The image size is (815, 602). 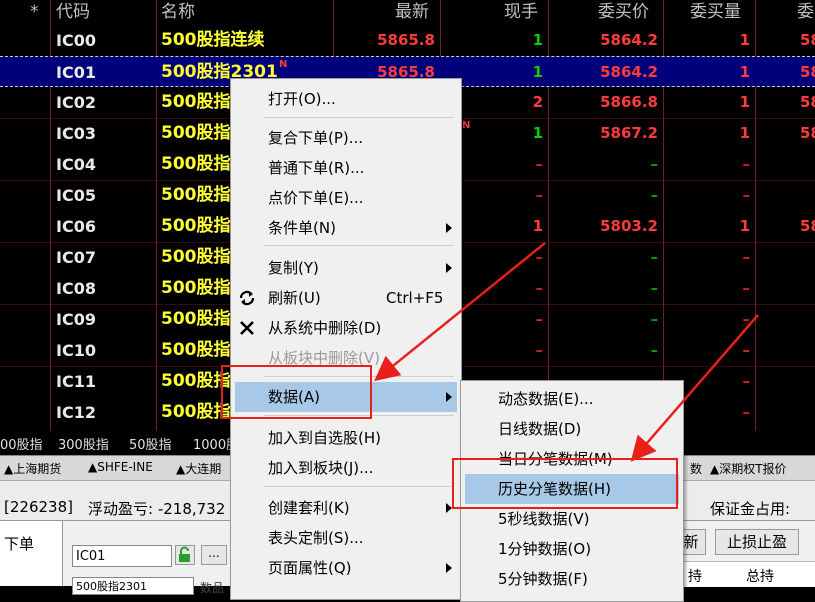 I want to click on tab-shfe-ine: ▲SHFE-INE, so click(x=120, y=467).